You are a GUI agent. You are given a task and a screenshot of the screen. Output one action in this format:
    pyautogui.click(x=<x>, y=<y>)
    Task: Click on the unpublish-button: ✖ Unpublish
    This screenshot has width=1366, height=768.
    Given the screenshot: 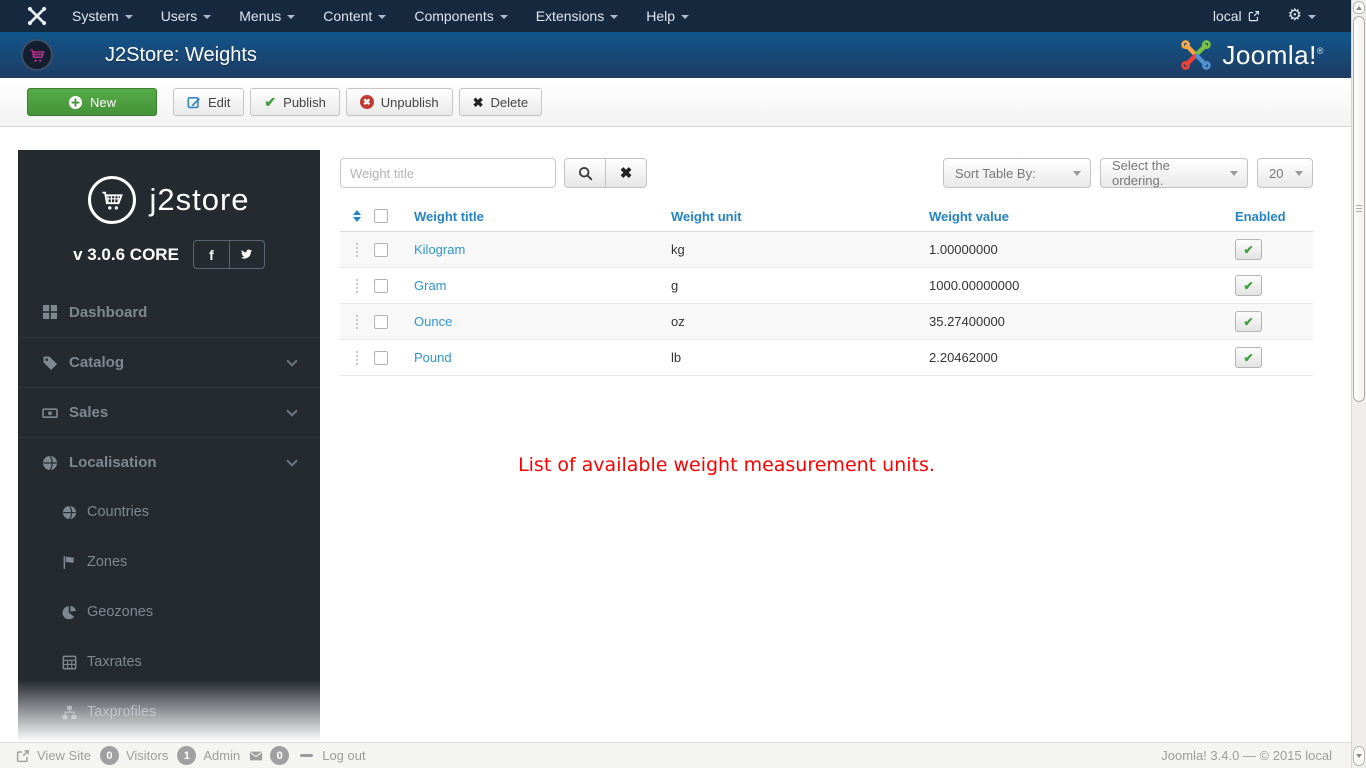 What is the action you would take?
    pyautogui.click(x=399, y=102)
    